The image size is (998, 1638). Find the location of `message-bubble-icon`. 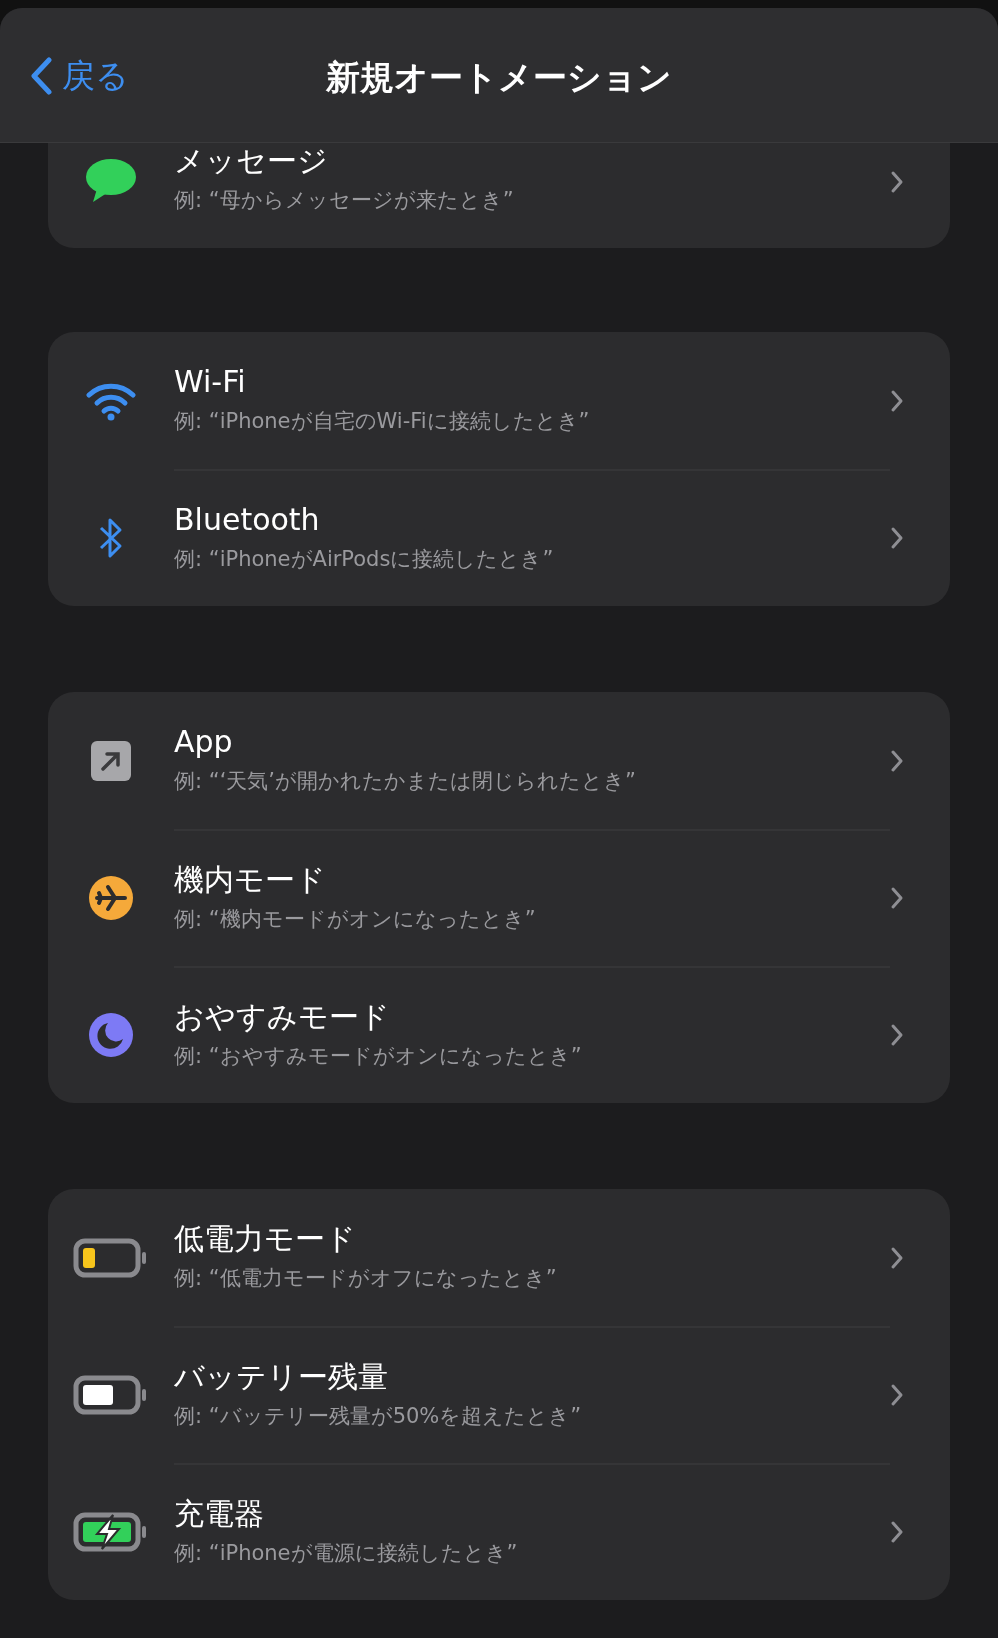

message-bubble-icon is located at coordinates (111, 180).